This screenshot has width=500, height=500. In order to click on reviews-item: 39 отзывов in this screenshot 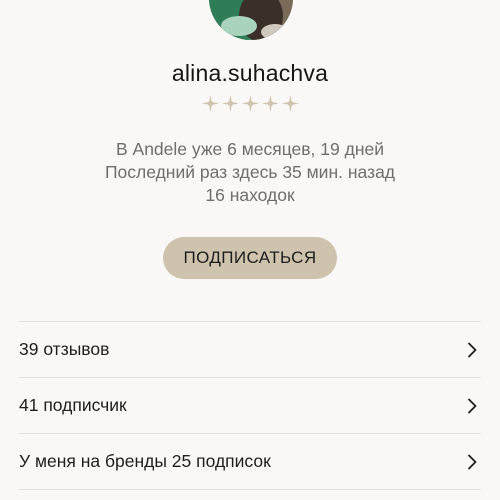, I will do `click(250, 349)`.